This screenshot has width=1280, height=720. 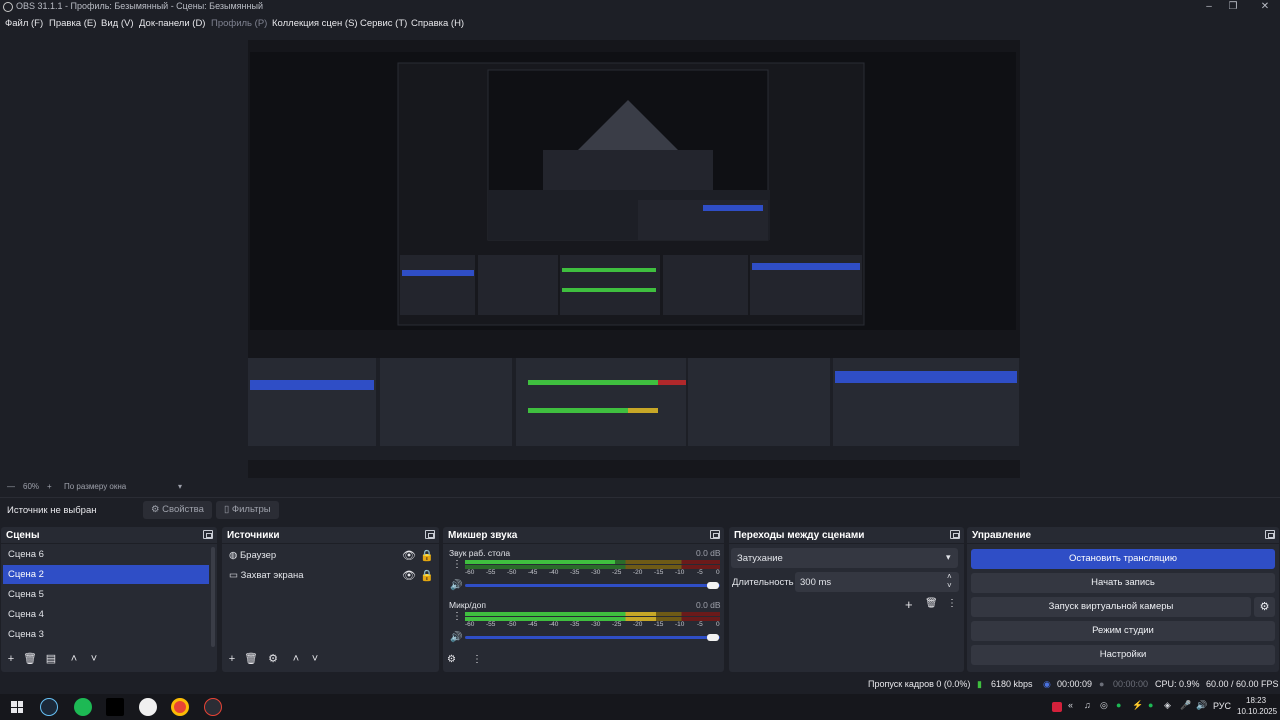 What do you see at coordinates (24, 23) in the screenshot?
I see `menu-file: Файл (F)` at bounding box center [24, 23].